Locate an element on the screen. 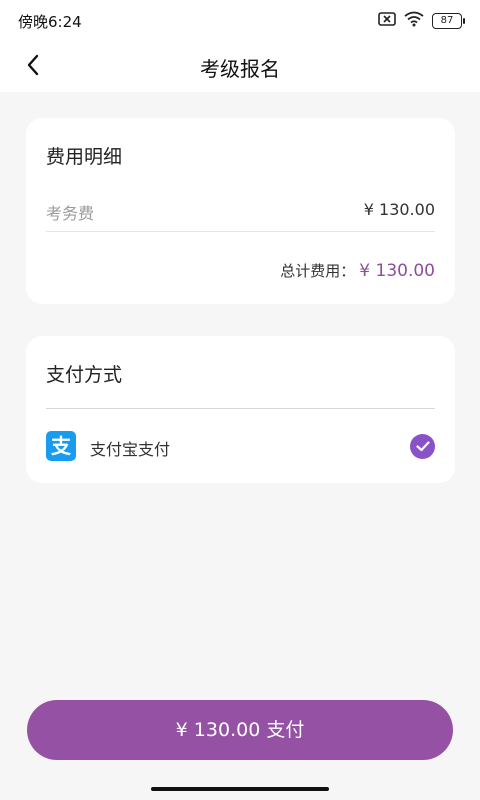  page-title: 考级报名 is located at coordinates (240, 69).